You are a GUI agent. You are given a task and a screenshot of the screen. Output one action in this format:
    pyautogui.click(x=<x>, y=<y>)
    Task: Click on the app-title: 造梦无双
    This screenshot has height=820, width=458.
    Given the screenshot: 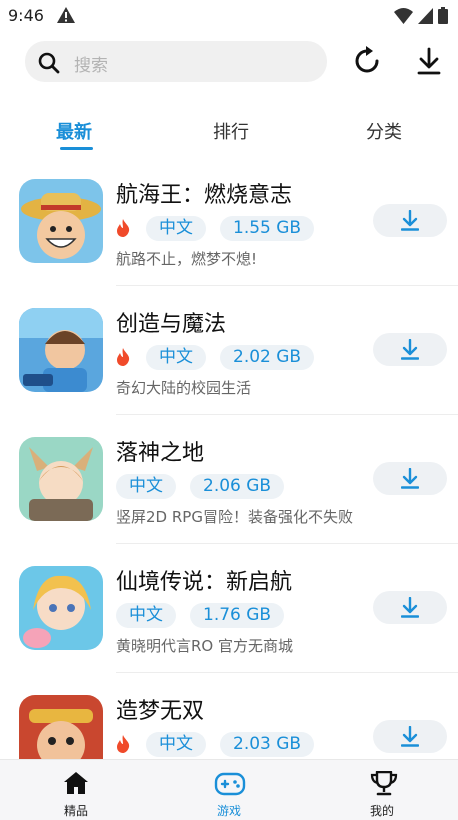 What is the action you would take?
    pyautogui.click(x=160, y=711)
    